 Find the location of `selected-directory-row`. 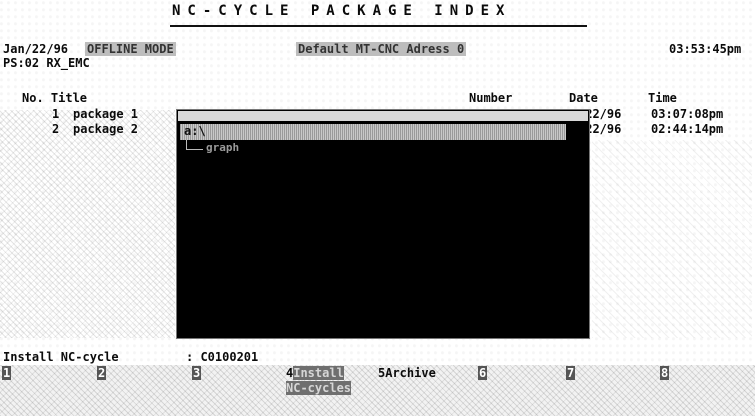

selected-directory-row is located at coordinates (373, 132).